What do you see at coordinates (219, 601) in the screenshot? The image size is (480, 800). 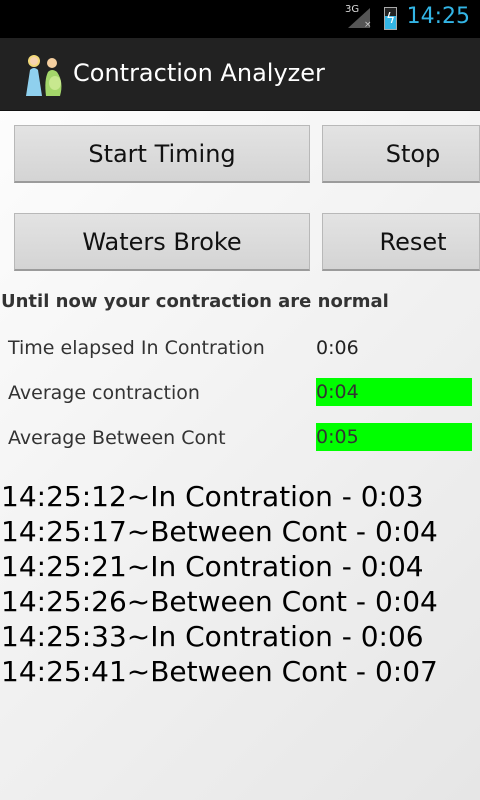 I see `log-entry: 14:25:26~Between Cont - 0:04` at bounding box center [219, 601].